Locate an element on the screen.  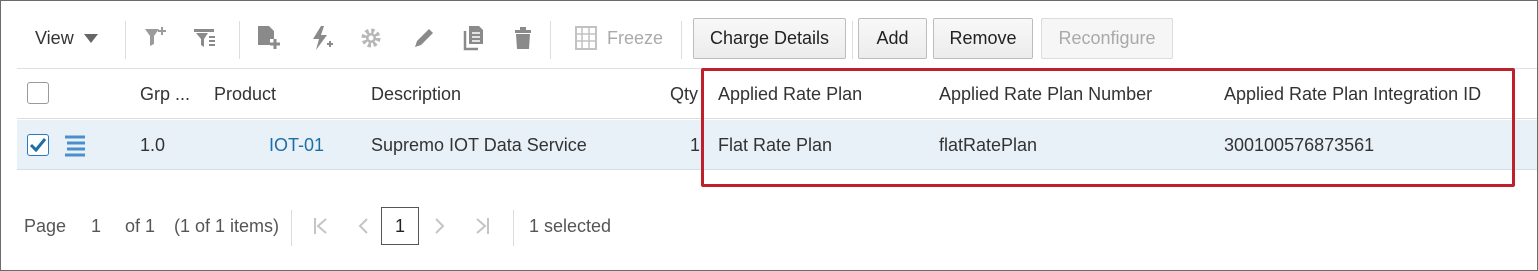
column-header-description: Description is located at coordinates (416, 94).